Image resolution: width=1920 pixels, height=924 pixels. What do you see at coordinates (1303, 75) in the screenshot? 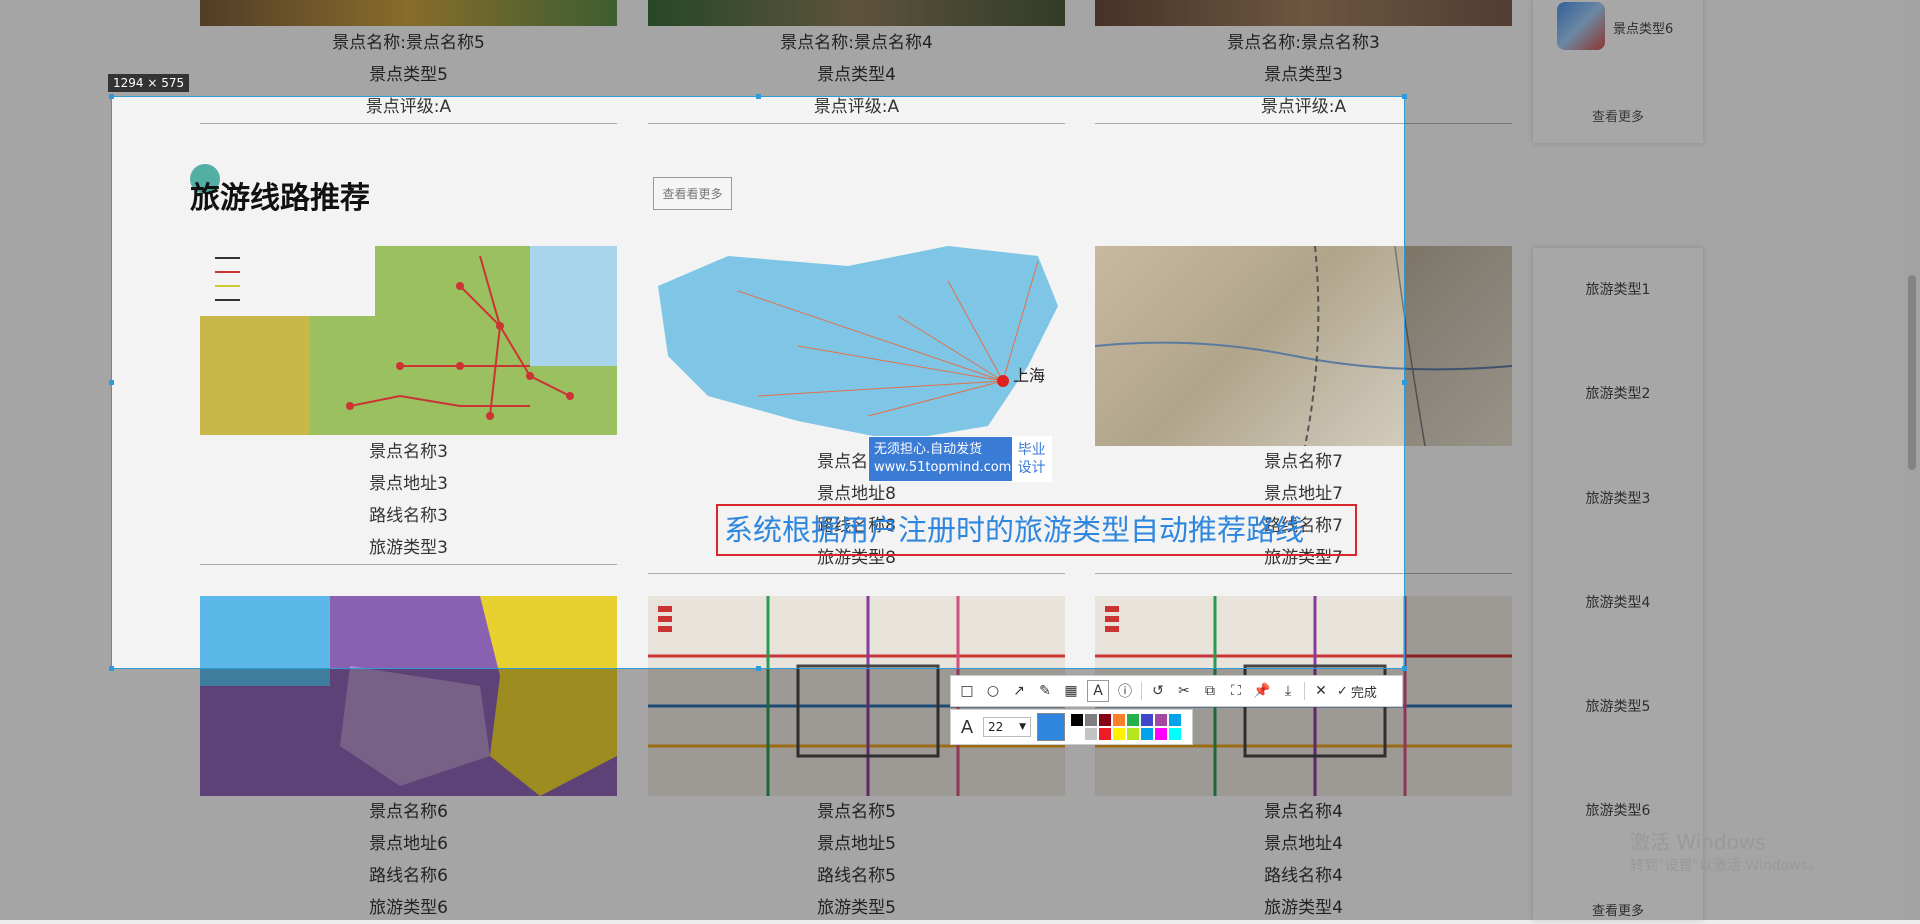
I see `attraction-type: 景点类型3` at bounding box center [1303, 75].